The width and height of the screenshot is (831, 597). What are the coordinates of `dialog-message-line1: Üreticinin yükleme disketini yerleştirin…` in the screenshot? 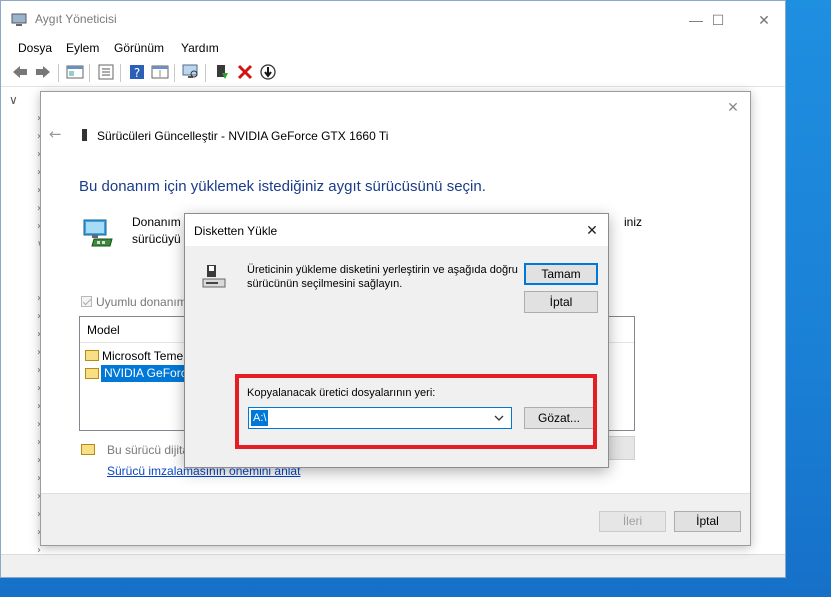 It's located at (382, 270).